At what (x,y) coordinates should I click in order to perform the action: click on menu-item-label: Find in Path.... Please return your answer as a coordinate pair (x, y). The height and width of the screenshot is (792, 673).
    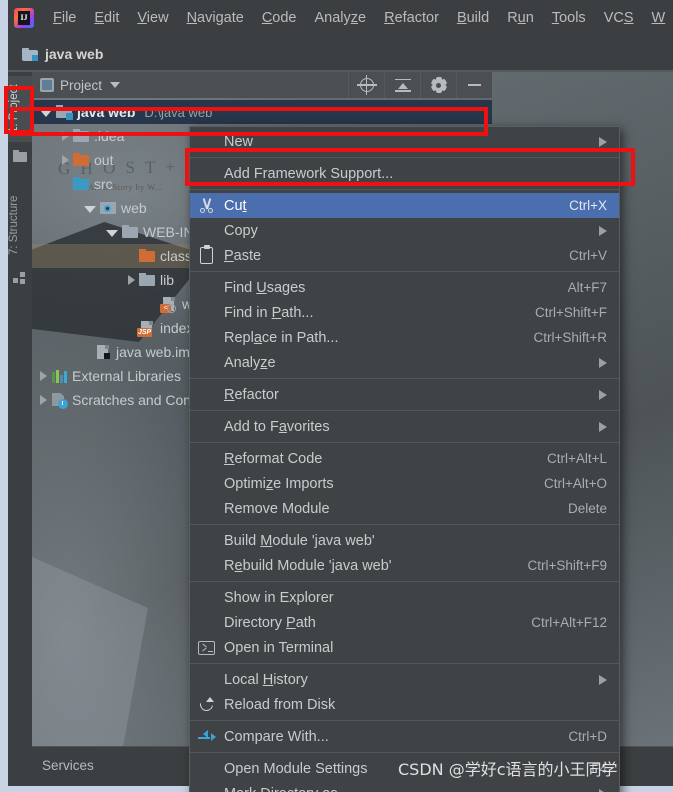
    Looking at the image, I should click on (269, 312).